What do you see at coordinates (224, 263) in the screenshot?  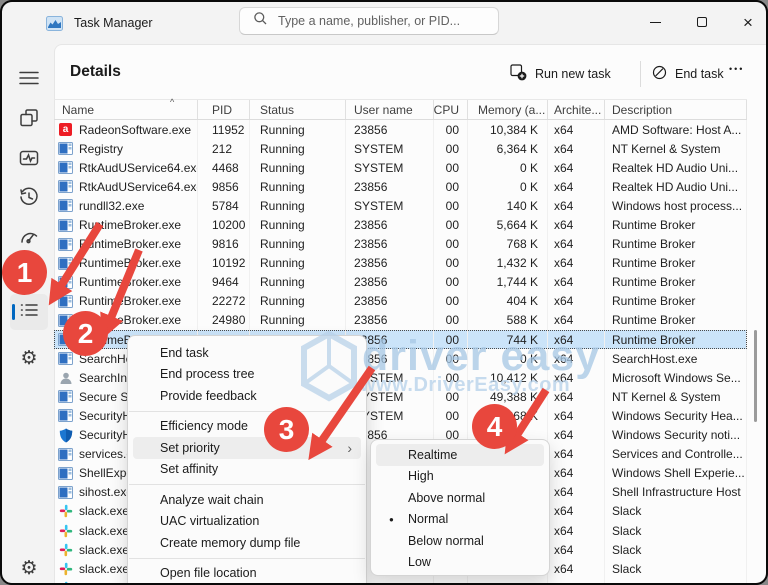 I see `cell-pid: 10192` at bounding box center [224, 263].